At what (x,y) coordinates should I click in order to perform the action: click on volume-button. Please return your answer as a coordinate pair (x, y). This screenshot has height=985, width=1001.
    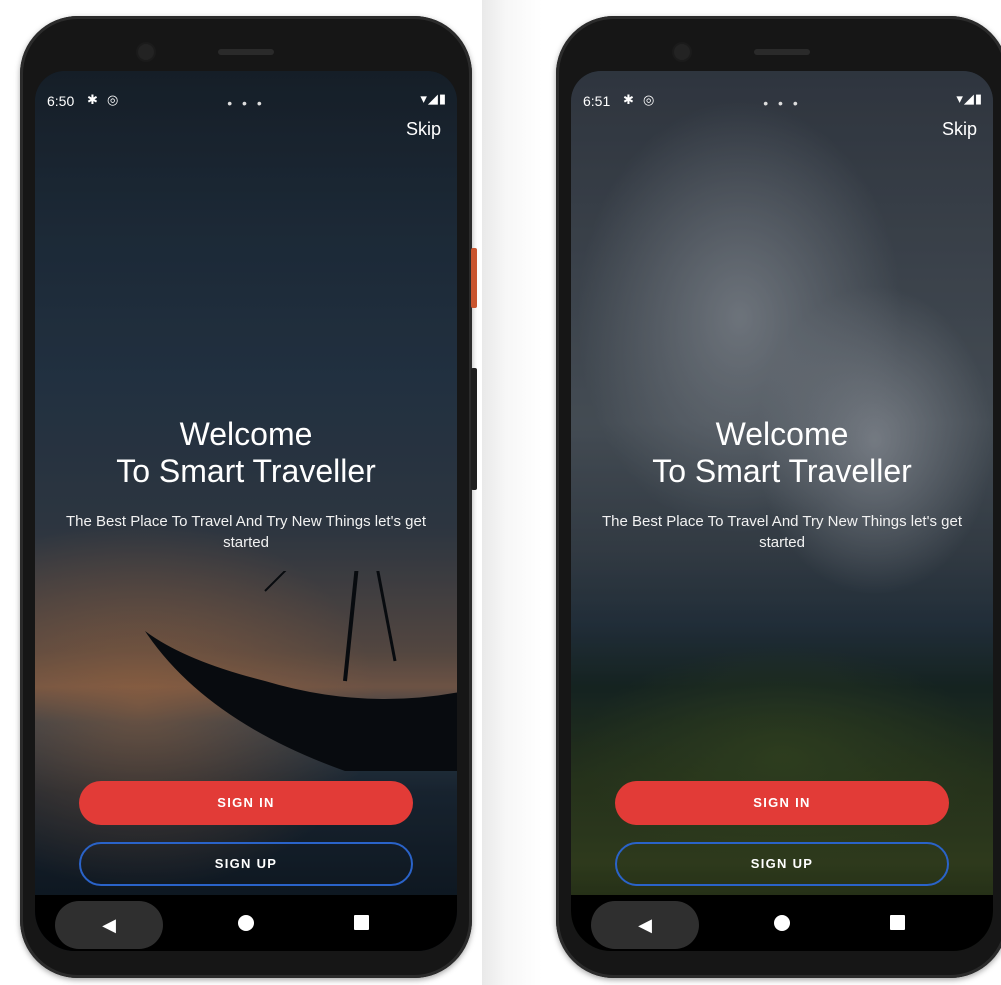
    Looking at the image, I should click on (474, 429).